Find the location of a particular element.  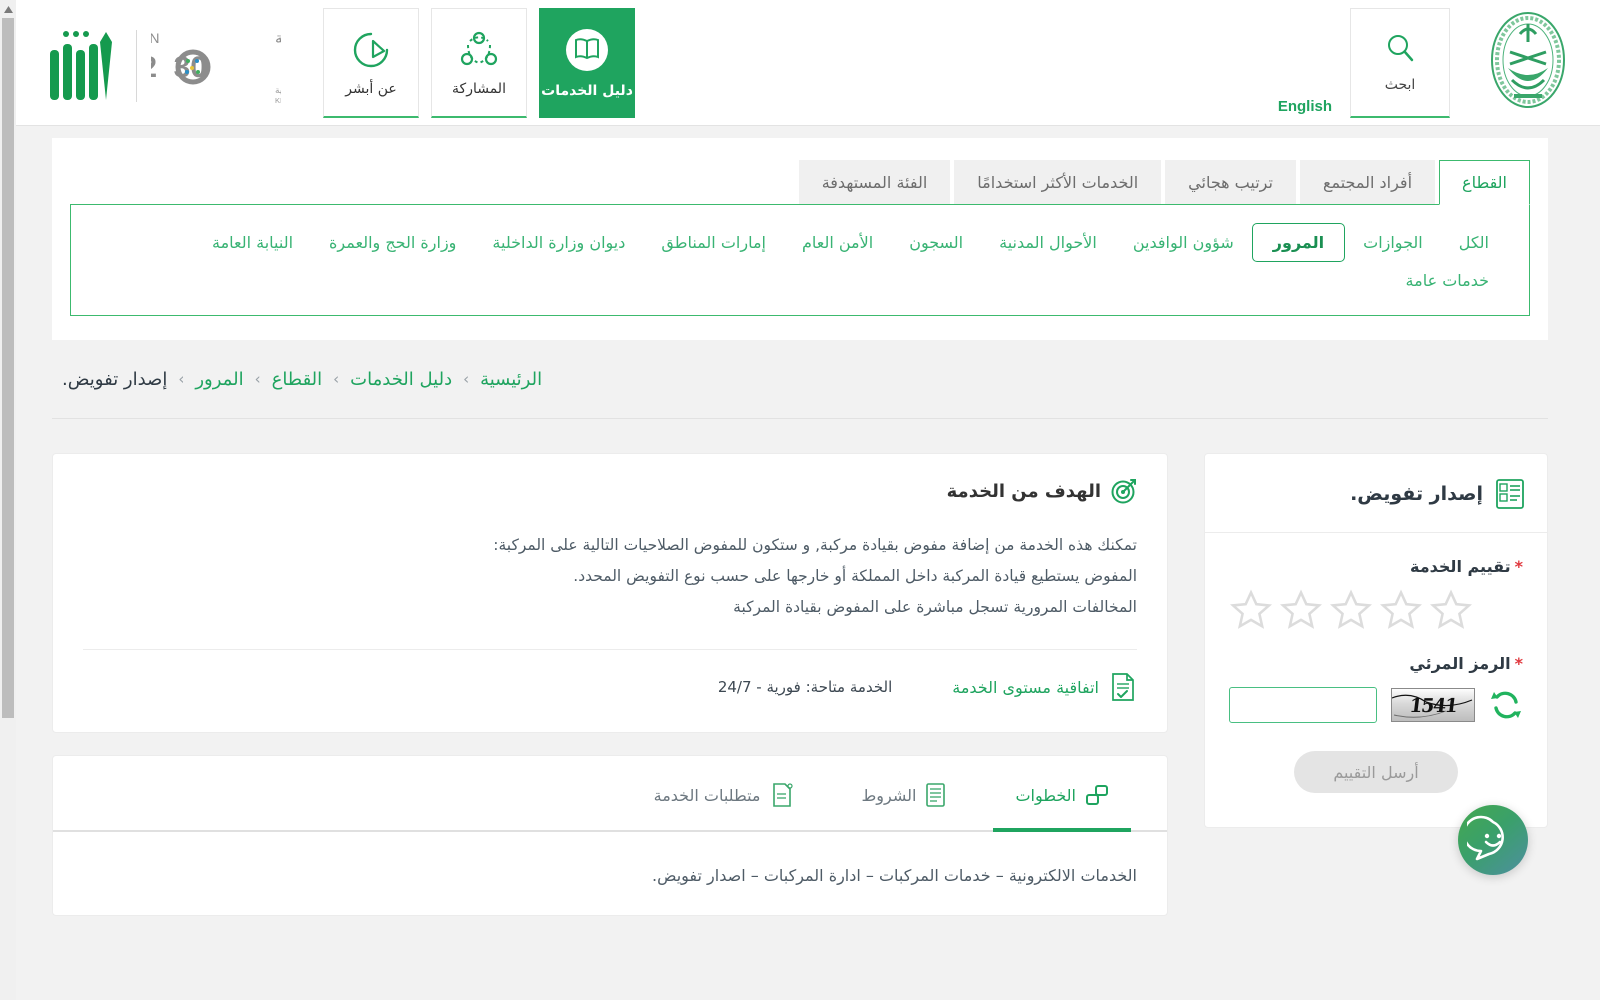

sector-link-all: الكل is located at coordinates (1474, 242).